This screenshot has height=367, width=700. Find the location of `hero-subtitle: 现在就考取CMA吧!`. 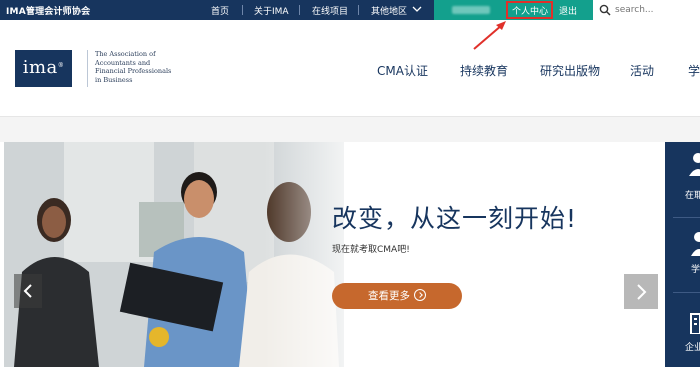

hero-subtitle: 现在就考取CMA吧! is located at coordinates (371, 250).